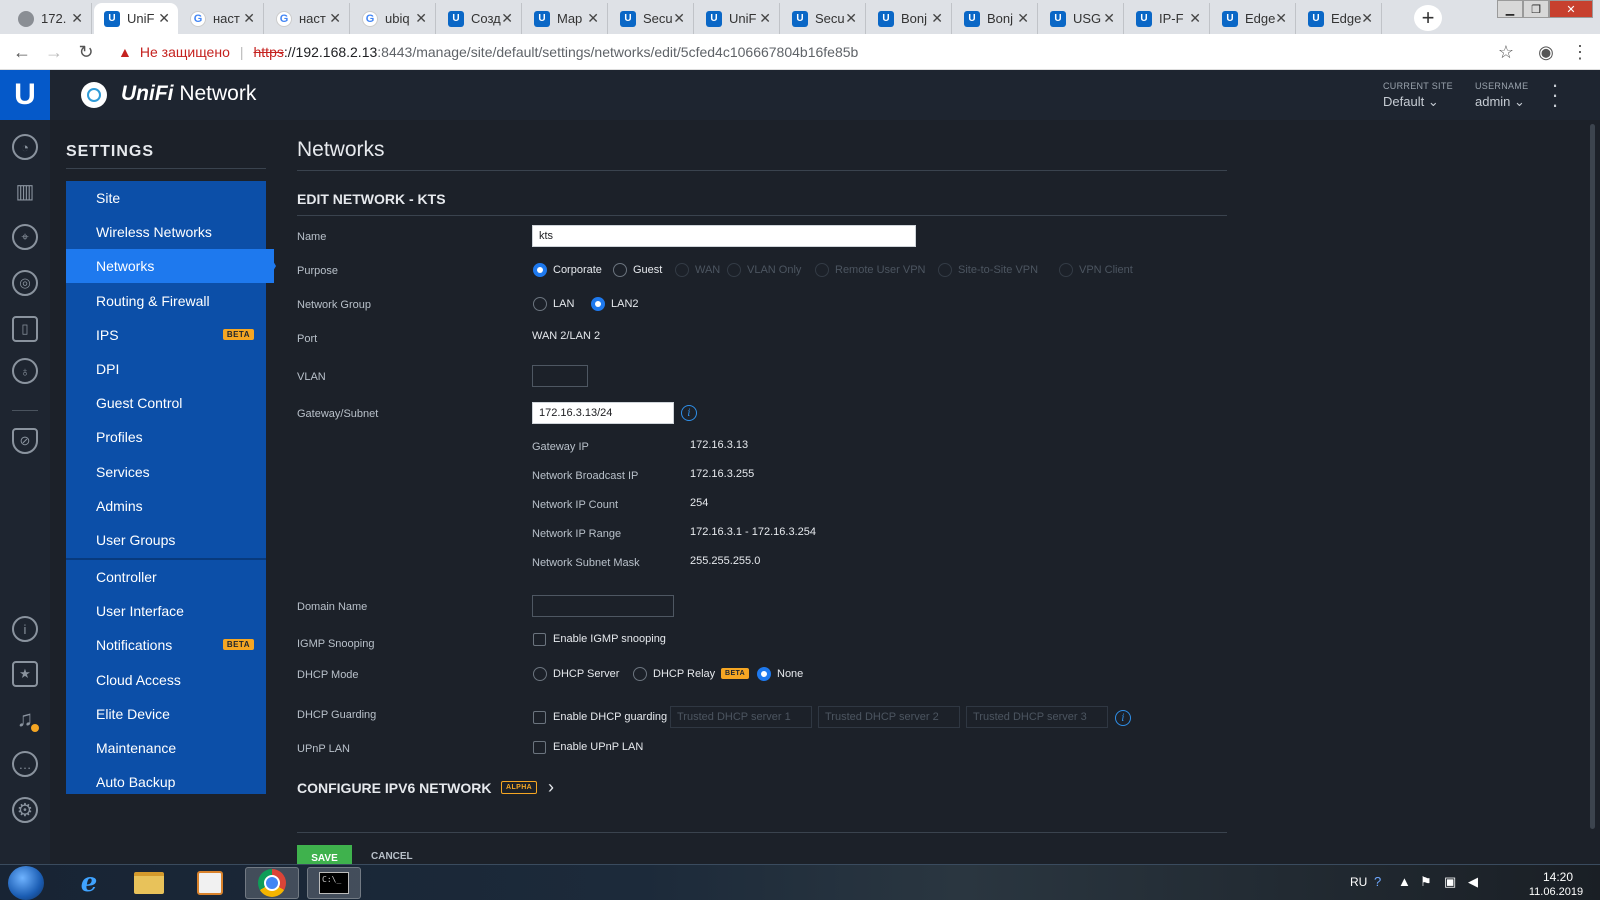 This screenshot has width=1600, height=900. Describe the element at coordinates (1592, 476) in the screenshot. I see `page-scrollbar` at that location.